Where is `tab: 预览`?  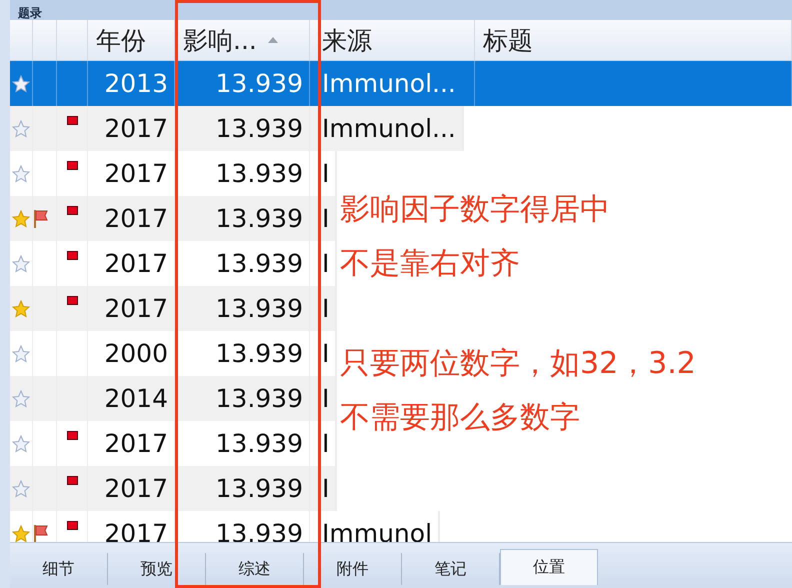 tab: 预览 is located at coordinates (157, 569).